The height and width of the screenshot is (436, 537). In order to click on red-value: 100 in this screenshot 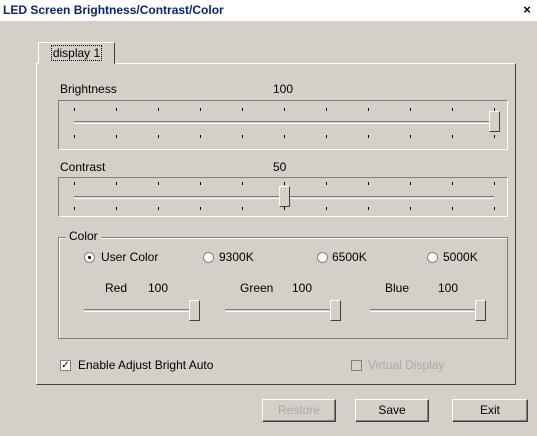, I will do `click(158, 288)`.